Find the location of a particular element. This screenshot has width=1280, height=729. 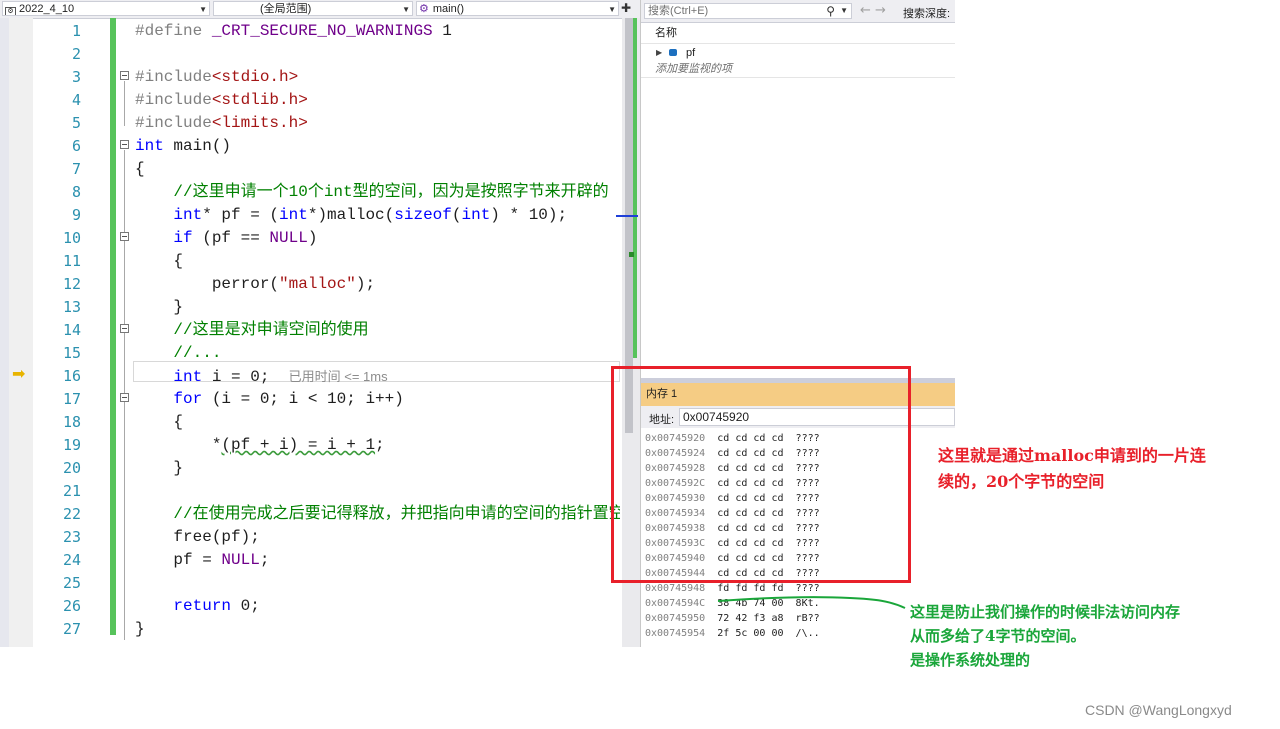

fold-guide is located at coordinates (124, 103).